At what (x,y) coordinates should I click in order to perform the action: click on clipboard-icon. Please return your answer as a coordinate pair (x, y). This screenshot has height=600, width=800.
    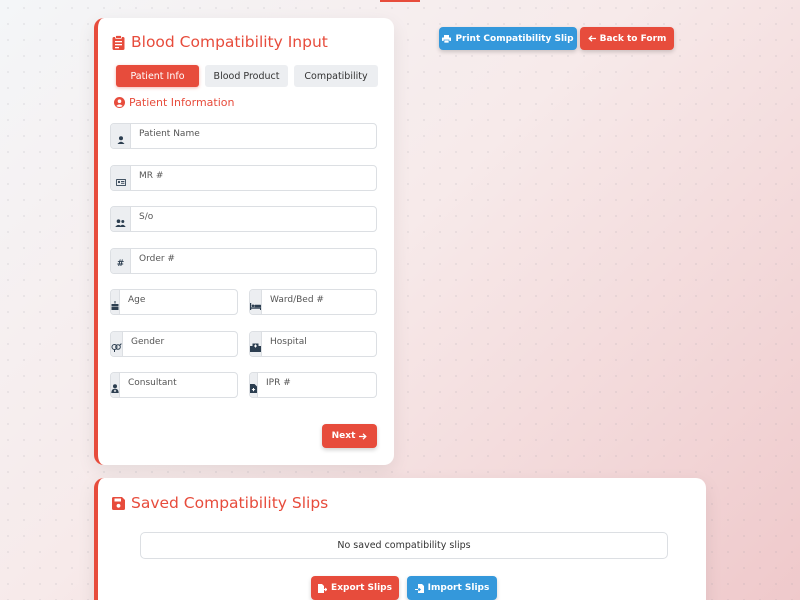
    Looking at the image, I should click on (118, 42).